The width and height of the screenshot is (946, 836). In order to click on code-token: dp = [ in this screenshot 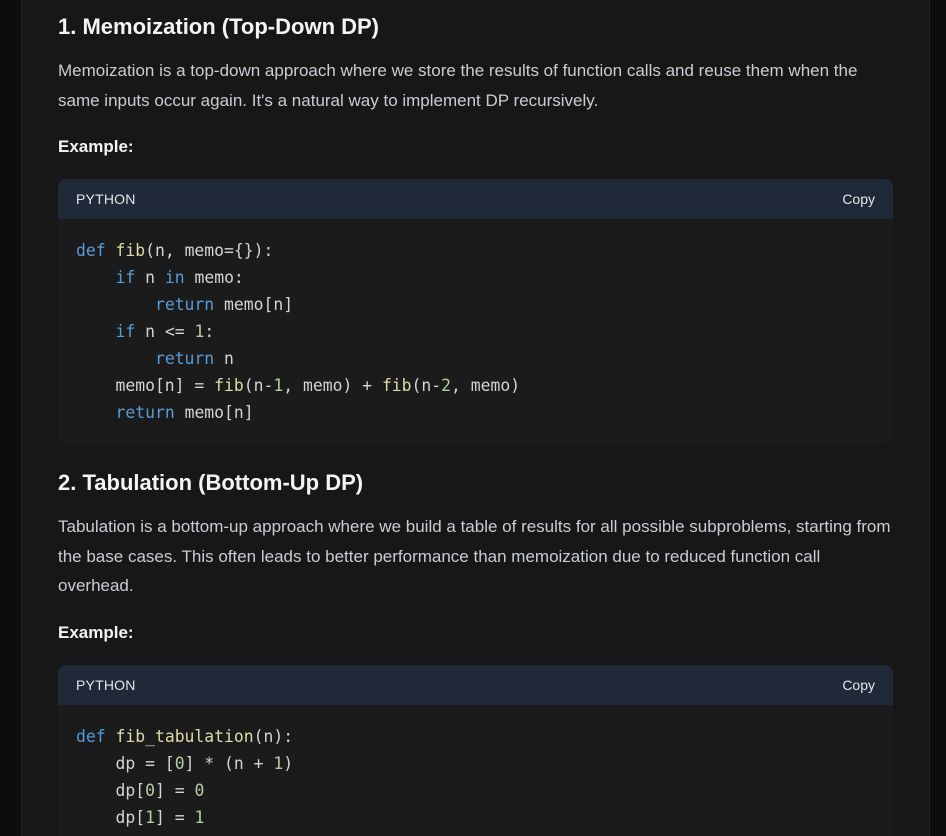, I will do `click(125, 763)`.